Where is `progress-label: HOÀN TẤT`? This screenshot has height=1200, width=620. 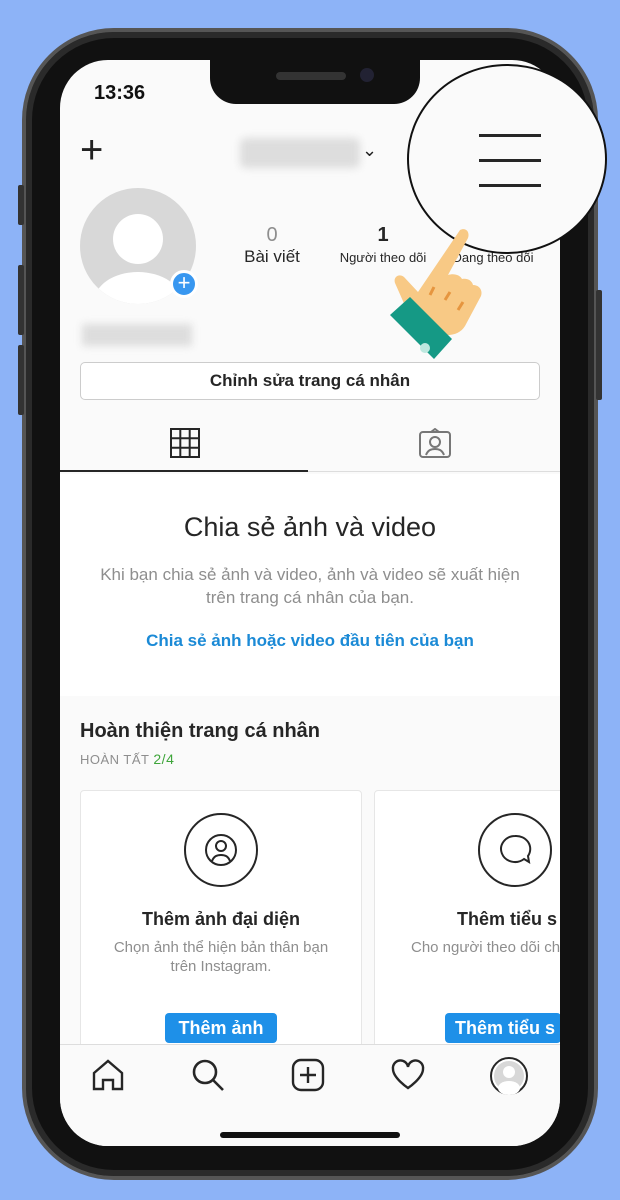 progress-label: HOÀN TẤT is located at coordinates (115, 759).